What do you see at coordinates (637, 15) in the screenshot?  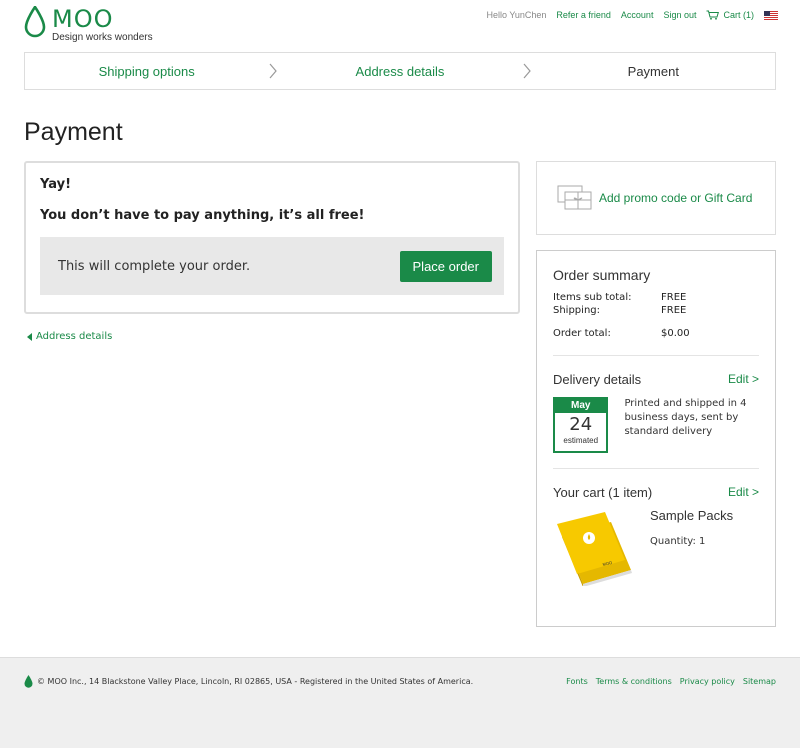 I see `account-link: Account` at bounding box center [637, 15].